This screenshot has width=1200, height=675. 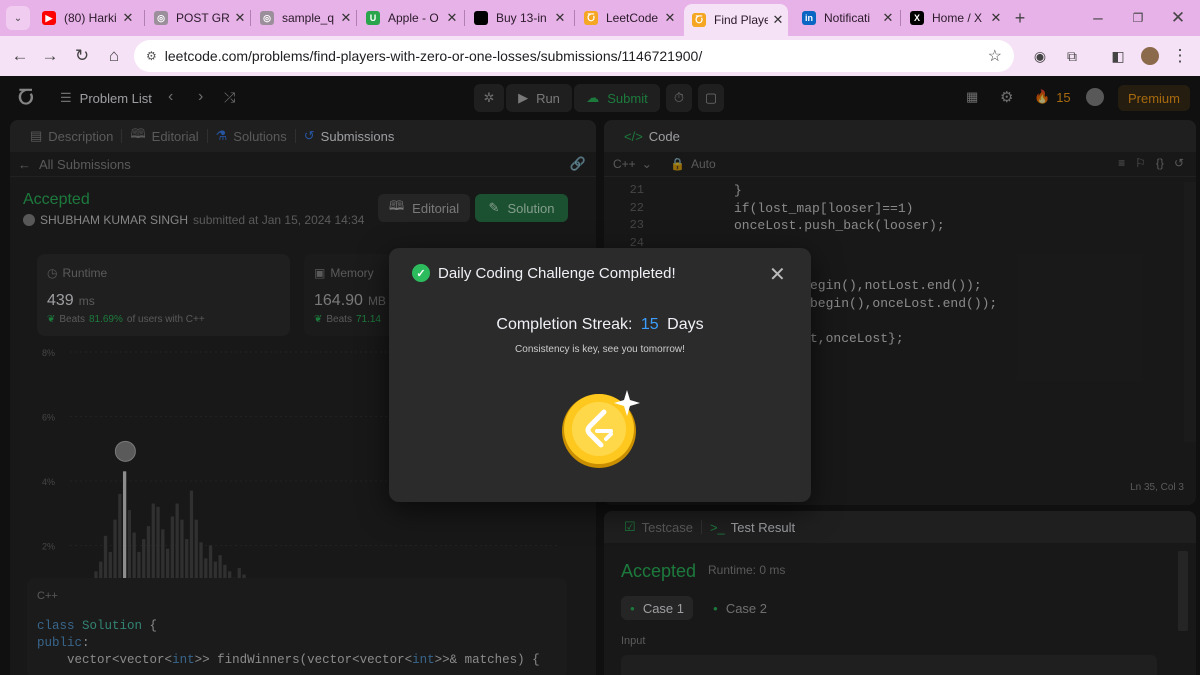 I want to click on modal-message: Consistency is key, see you tomorrow!, so click(x=600, y=349).